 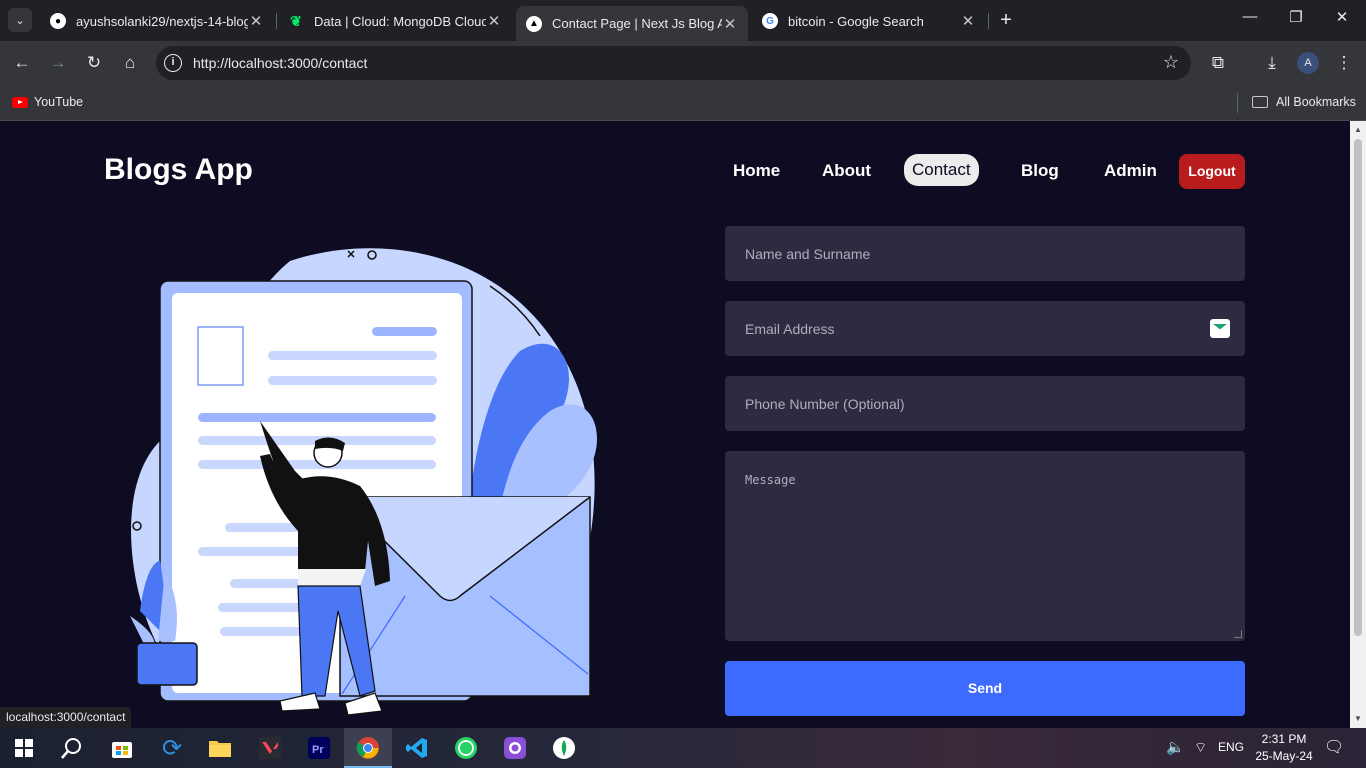 I want to click on new-tab-button: +, so click(x=1006, y=20).